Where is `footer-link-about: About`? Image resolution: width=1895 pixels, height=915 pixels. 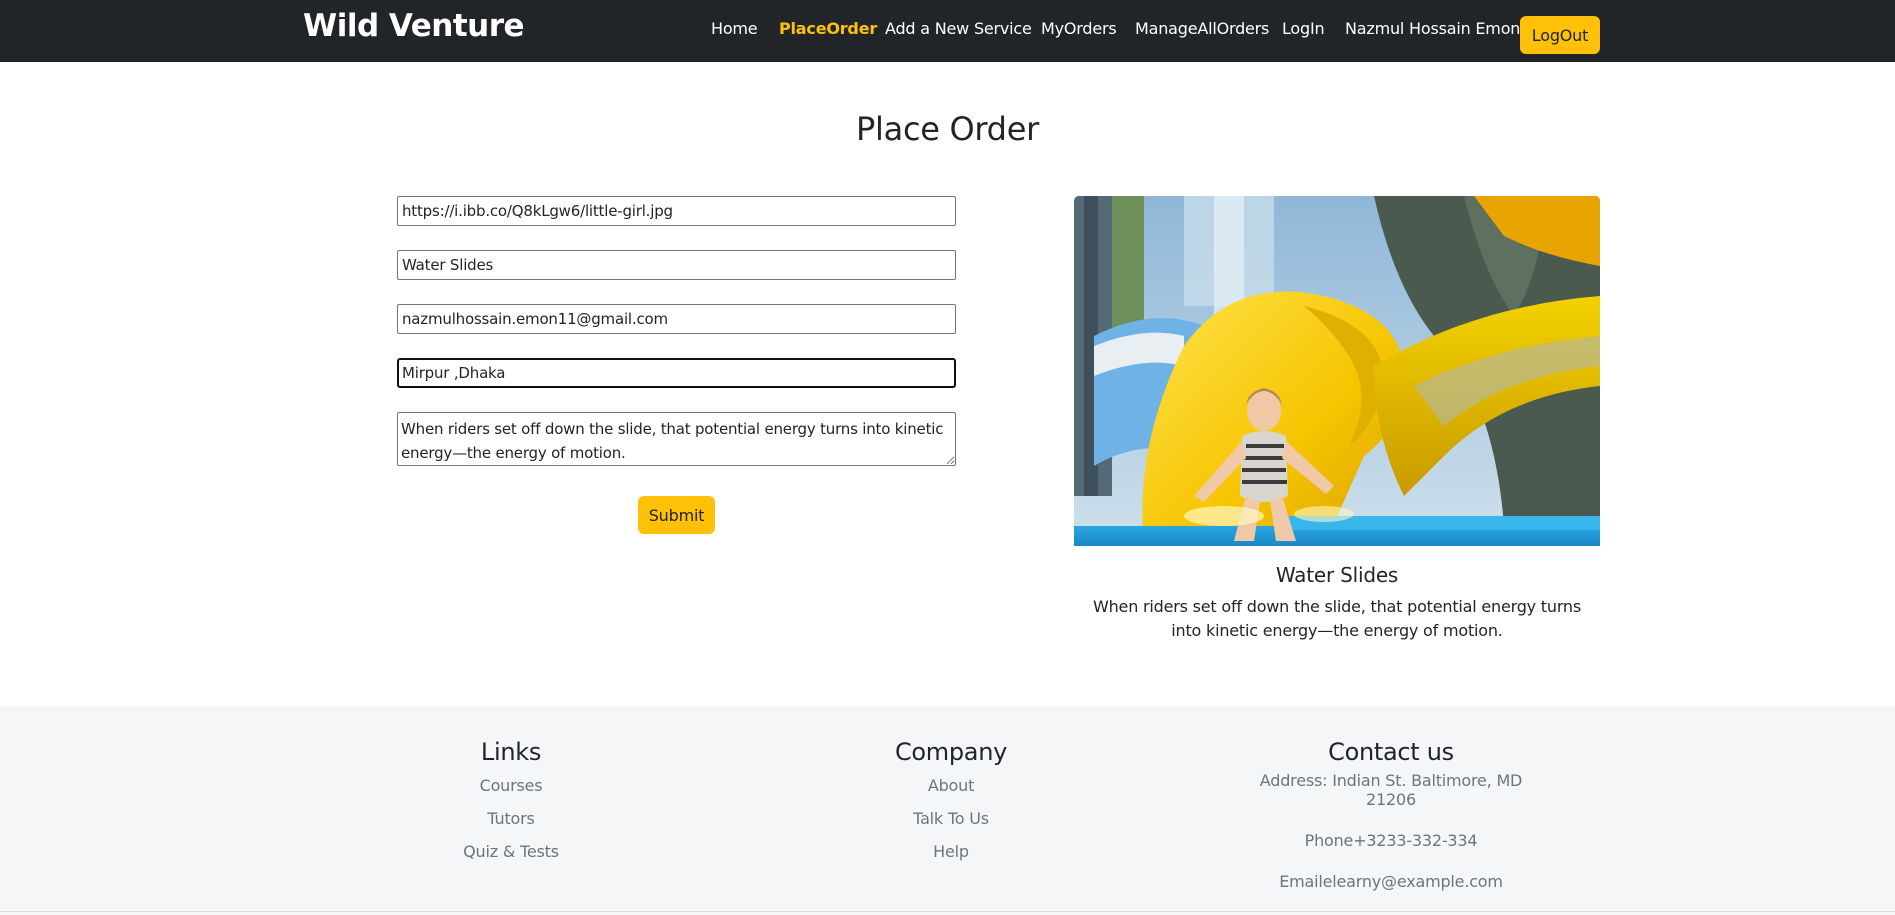
footer-link-about: About is located at coordinates (951, 785).